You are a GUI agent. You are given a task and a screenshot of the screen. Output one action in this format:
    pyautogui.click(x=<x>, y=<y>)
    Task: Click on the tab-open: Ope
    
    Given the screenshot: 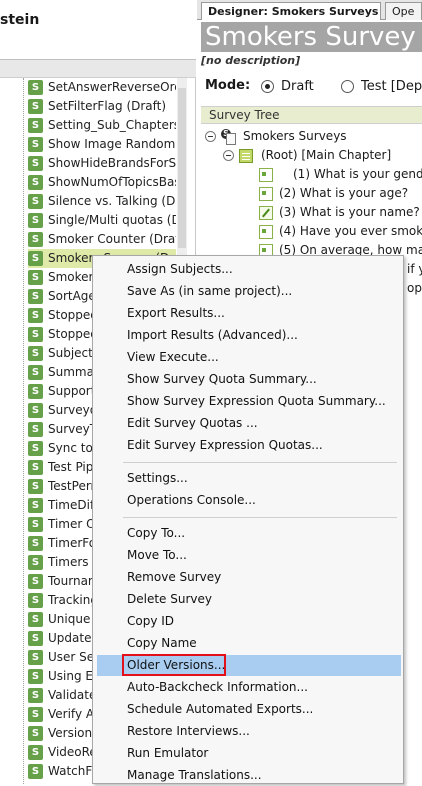 What is the action you would take?
    pyautogui.click(x=403, y=11)
    